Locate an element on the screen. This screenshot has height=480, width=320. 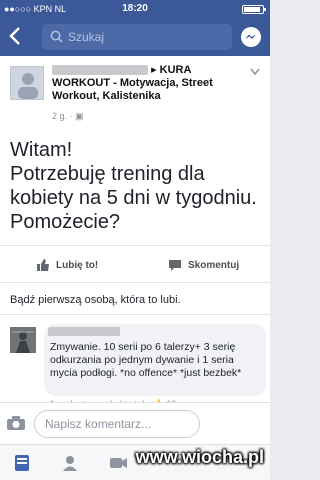
video-icon is located at coordinates (118, 463).